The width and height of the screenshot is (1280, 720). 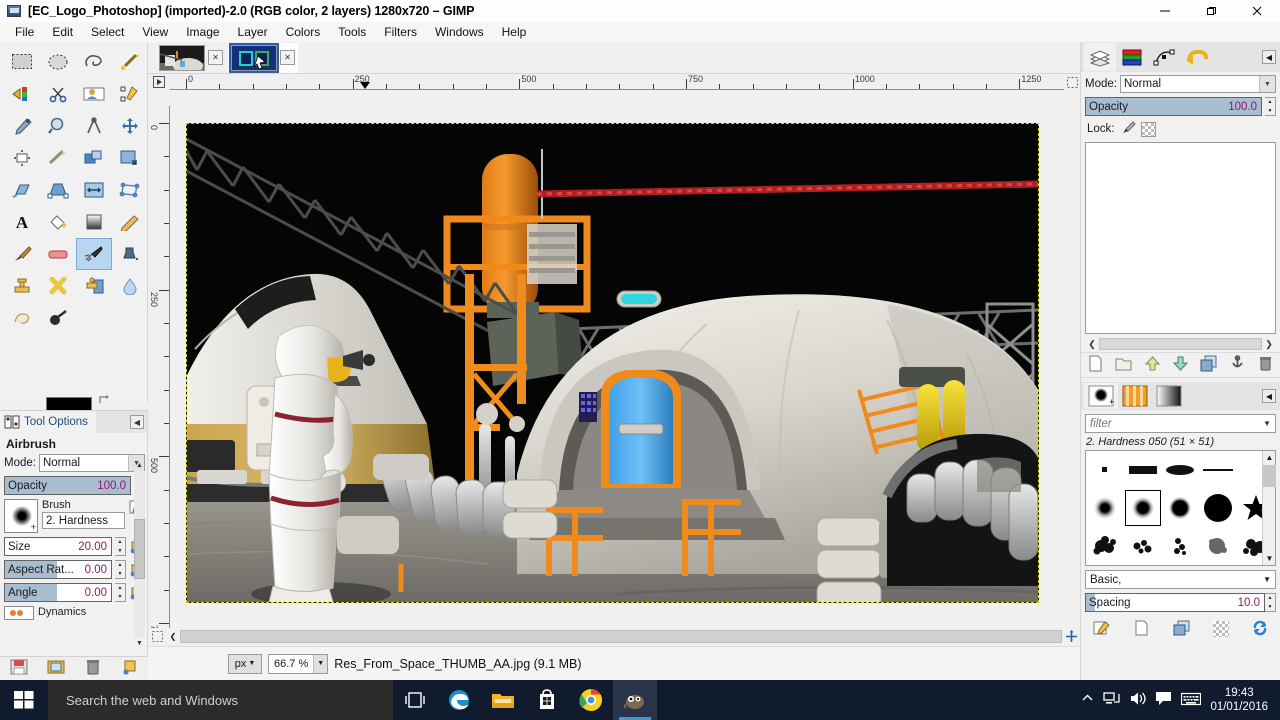 What do you see at coordinates (400, 32) in the screenshot?
I see `menu-filters: Filters` at bounding box center [400, 32].